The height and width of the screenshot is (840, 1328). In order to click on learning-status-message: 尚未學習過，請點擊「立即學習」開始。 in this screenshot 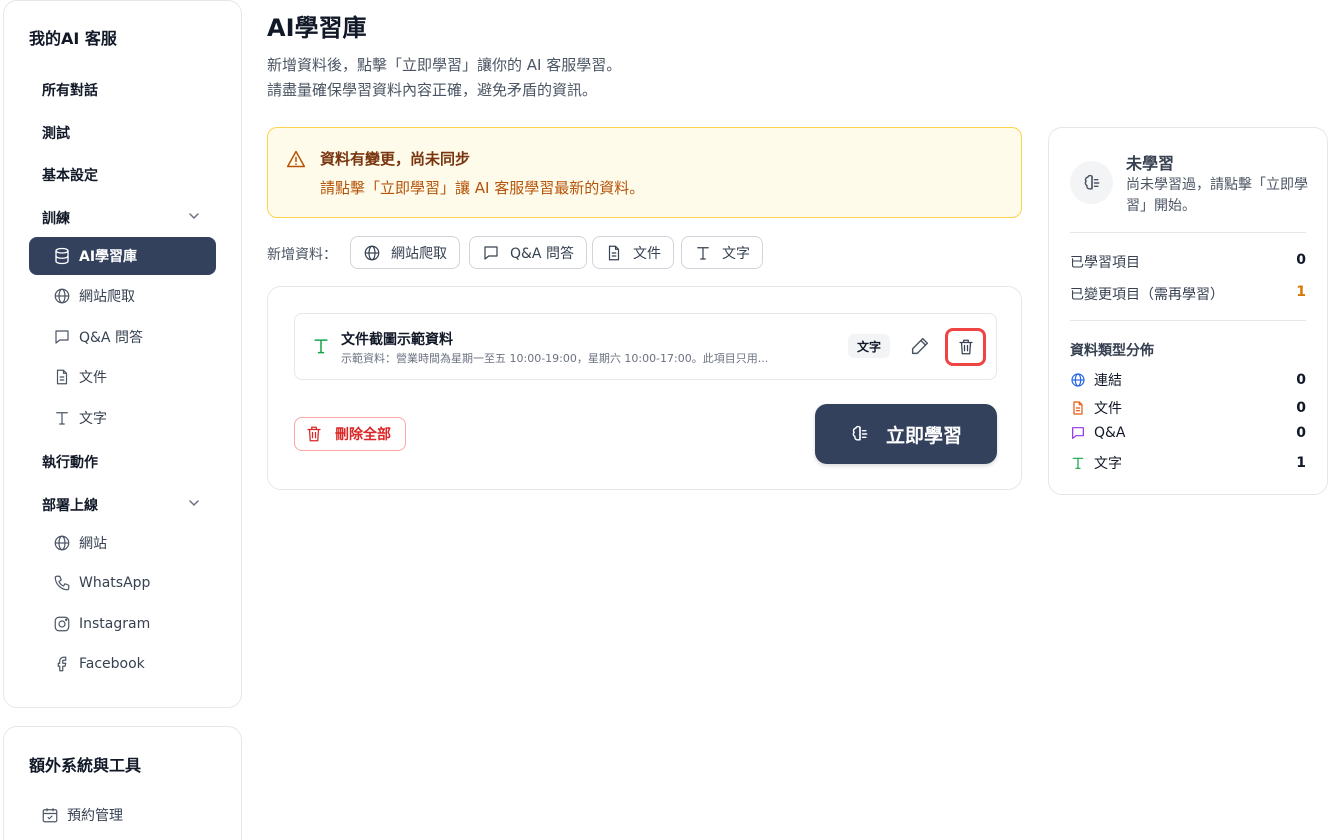, I will do `click(1217, 195)`.